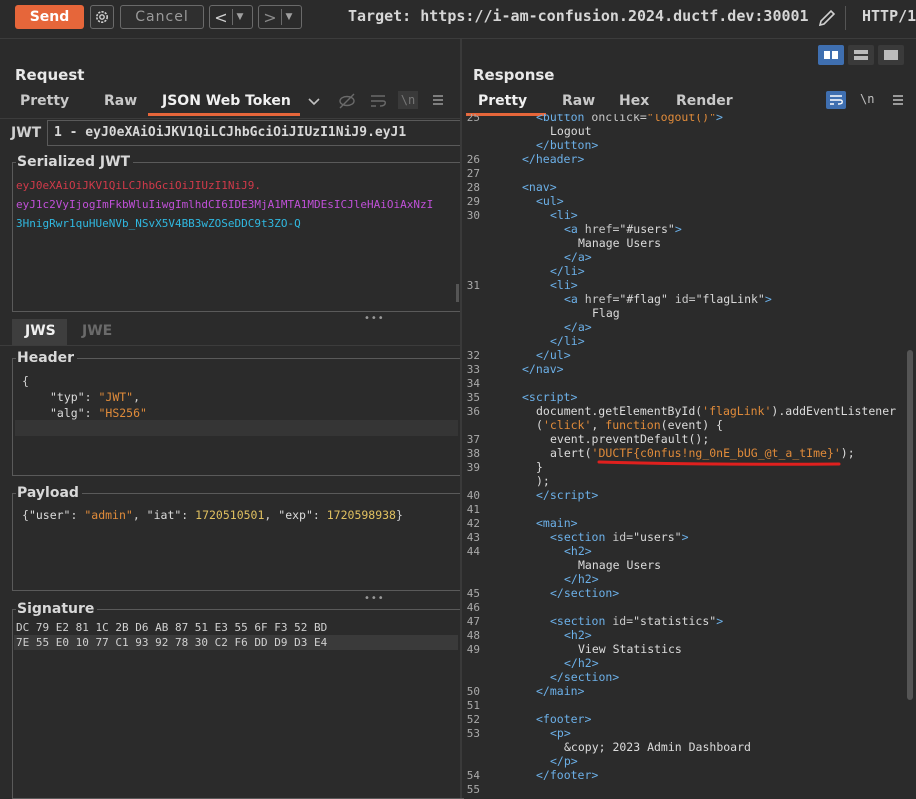 Image resolution: width=916 pixels, height=799 pixels. I want to click on layout-stacked-button, so click(861, 55).